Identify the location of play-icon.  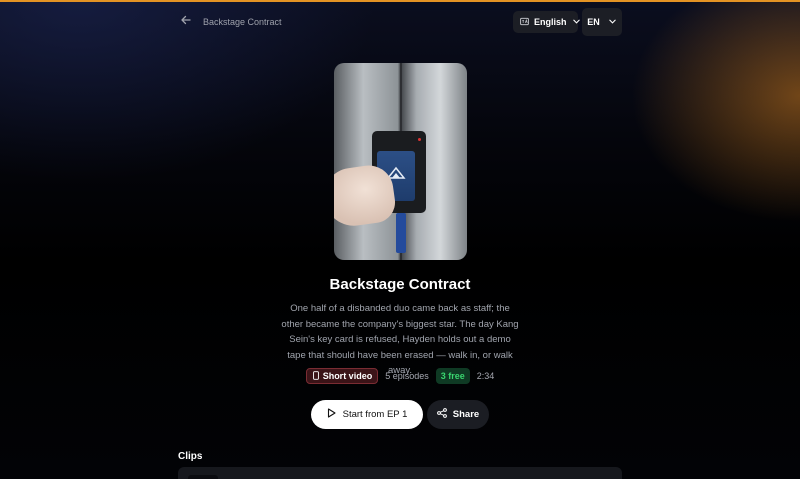
(331, 414).